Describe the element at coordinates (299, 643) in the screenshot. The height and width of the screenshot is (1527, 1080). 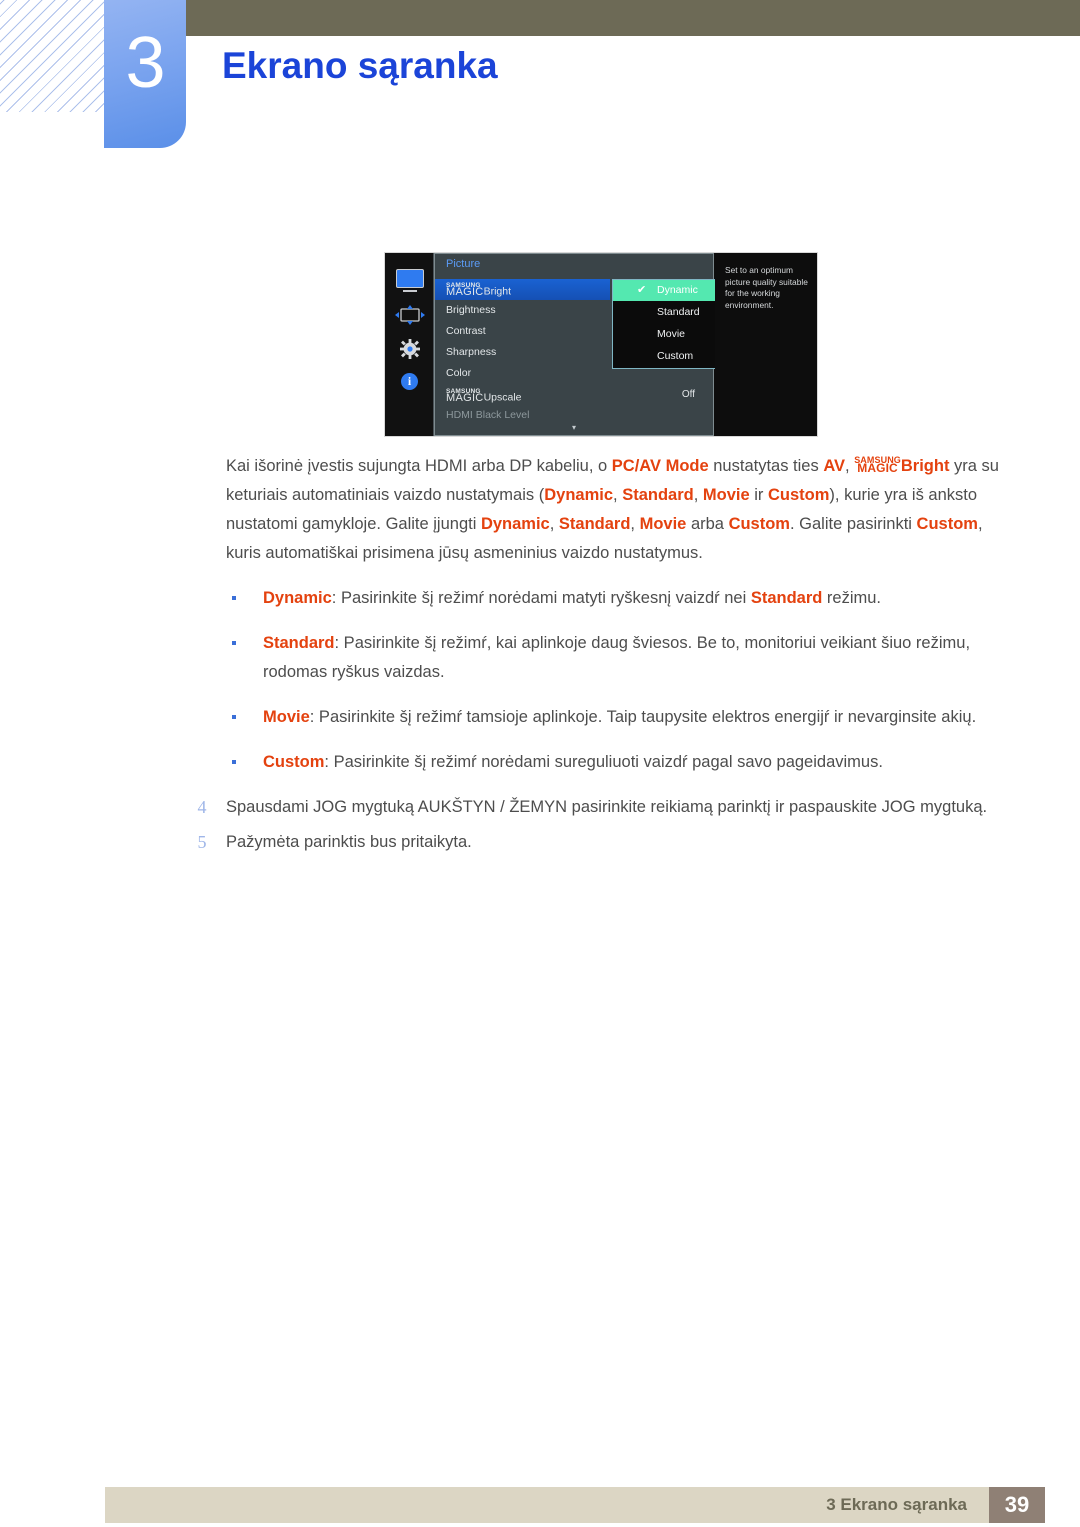
I see `bullet-term: Standard` at that location.